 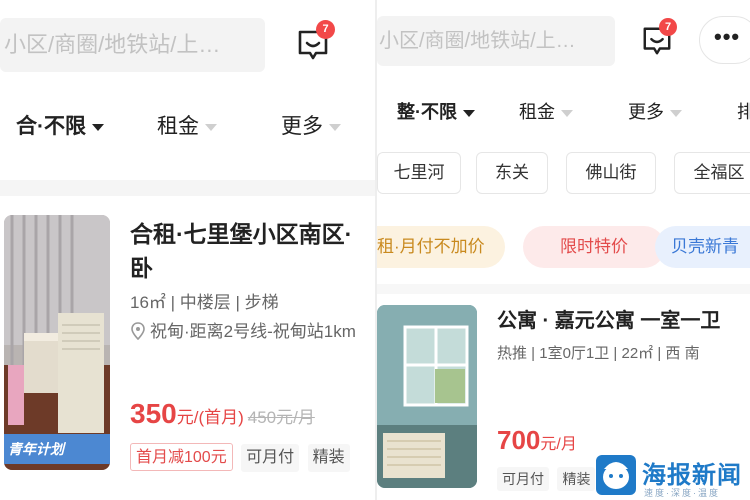 I want to click on promo-limited-offer: 限时特价, so click(x=594, y=247).